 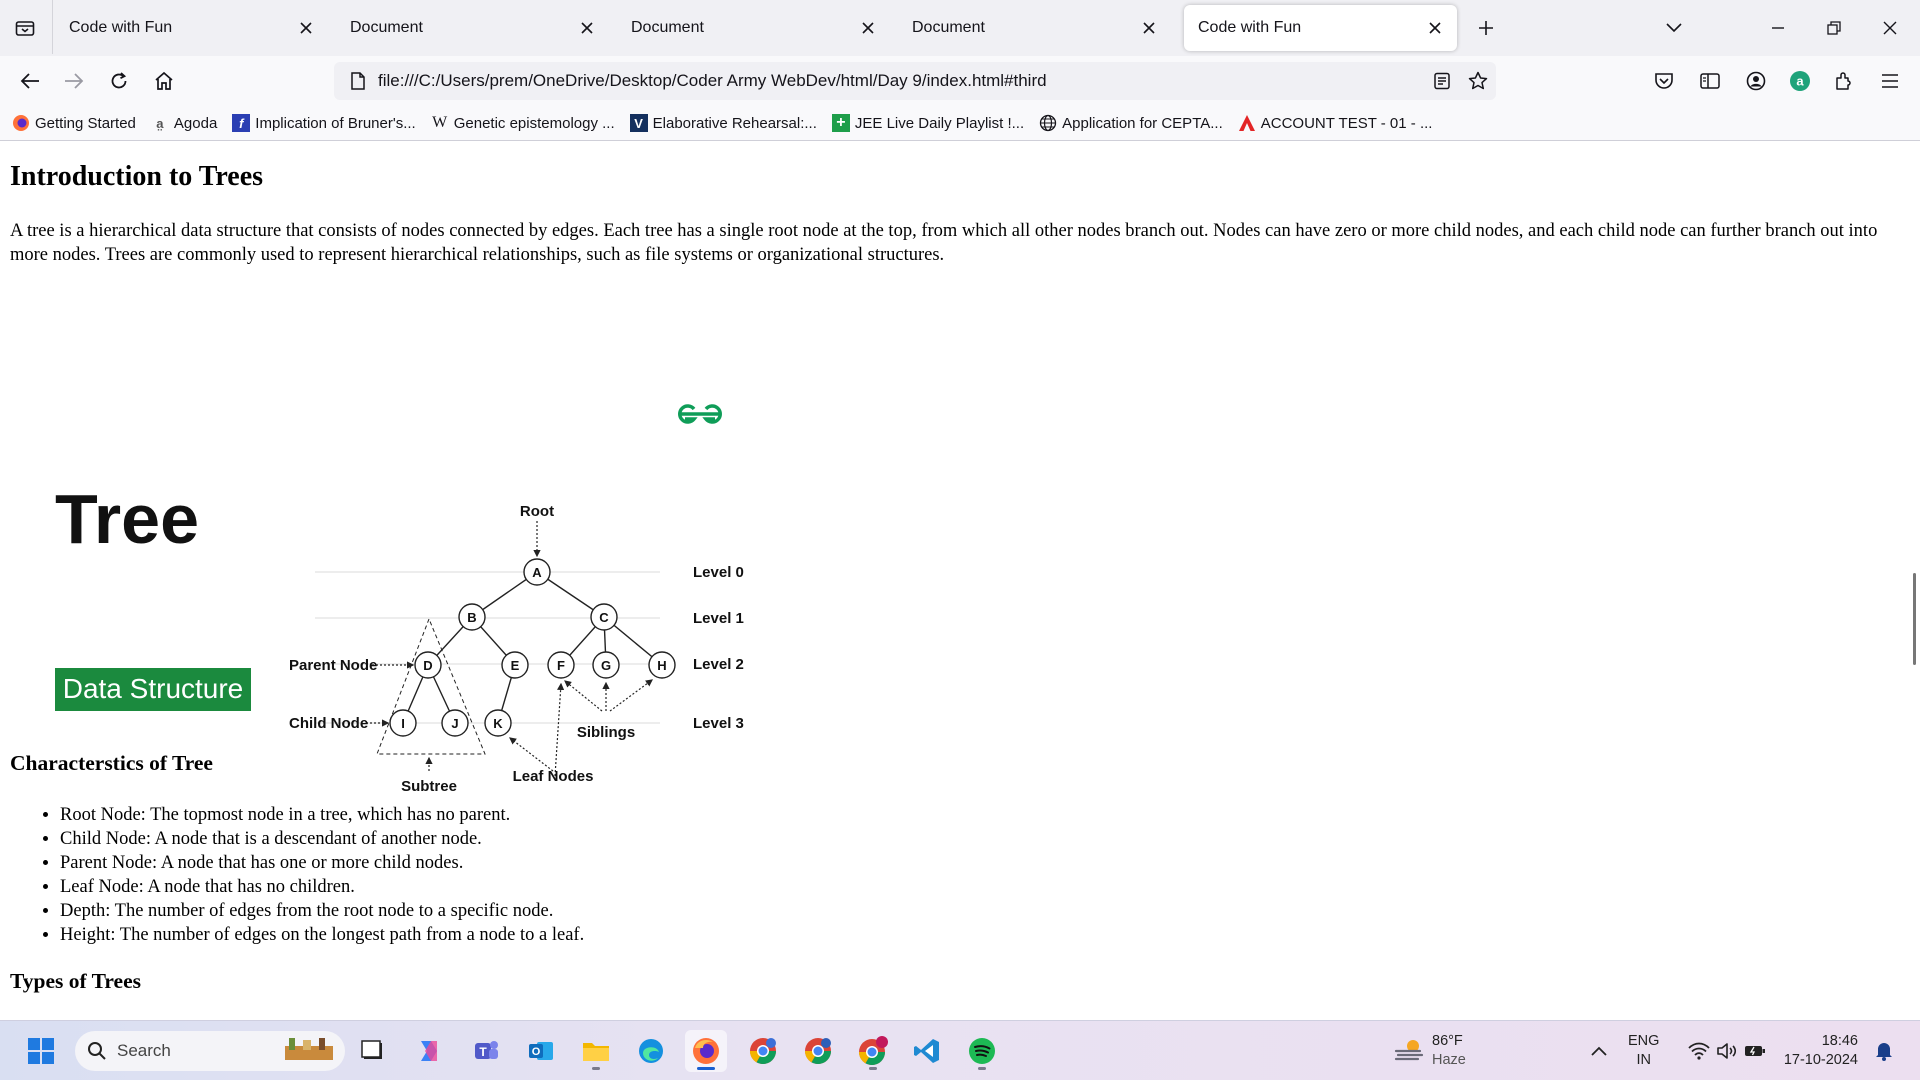 I want to click on haze-icon, so click(x=1409, y=1050).